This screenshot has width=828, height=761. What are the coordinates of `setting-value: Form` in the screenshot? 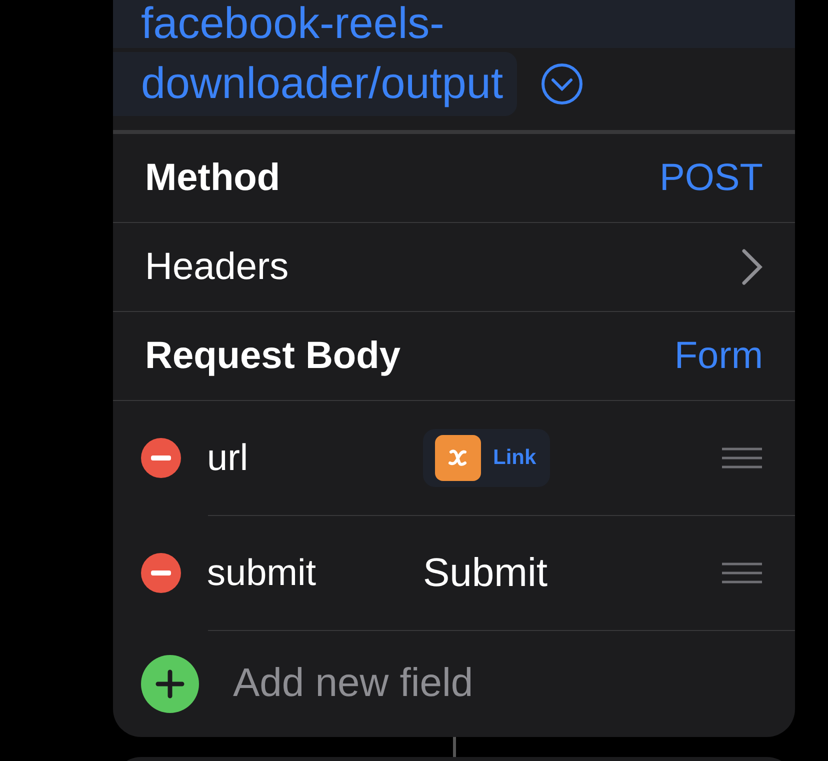 It's located at (718, 356).